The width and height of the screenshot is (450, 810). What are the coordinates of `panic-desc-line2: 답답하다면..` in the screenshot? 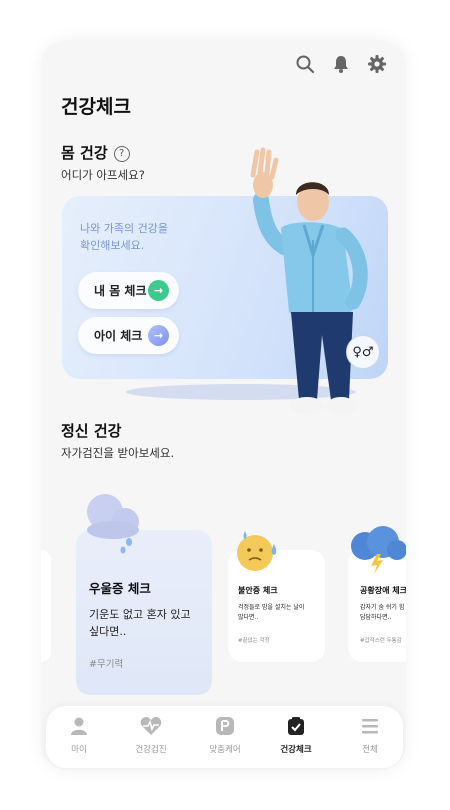 It's located at (376, 617).